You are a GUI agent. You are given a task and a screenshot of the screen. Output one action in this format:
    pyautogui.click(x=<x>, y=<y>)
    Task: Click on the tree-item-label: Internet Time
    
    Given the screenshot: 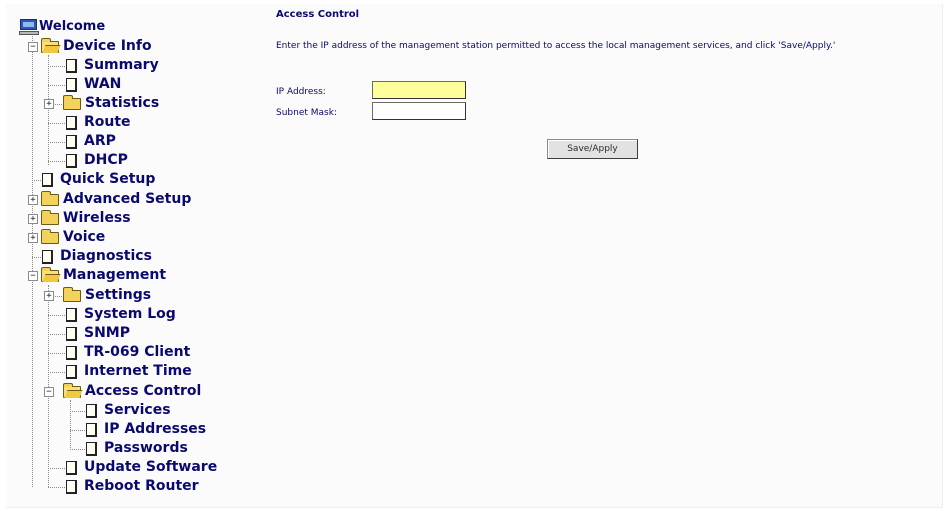 What is the action you would take?
    pyautogui.click(x=138, y=371)
    